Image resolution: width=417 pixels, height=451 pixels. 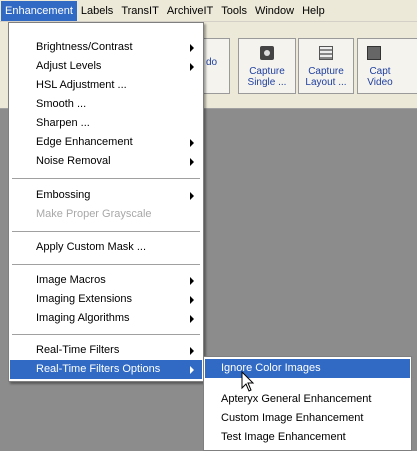 What do you see at coordinates (248, 381) in the screenshot?
I see `mouse-cursor-icon` at bounding box center [248, 381].